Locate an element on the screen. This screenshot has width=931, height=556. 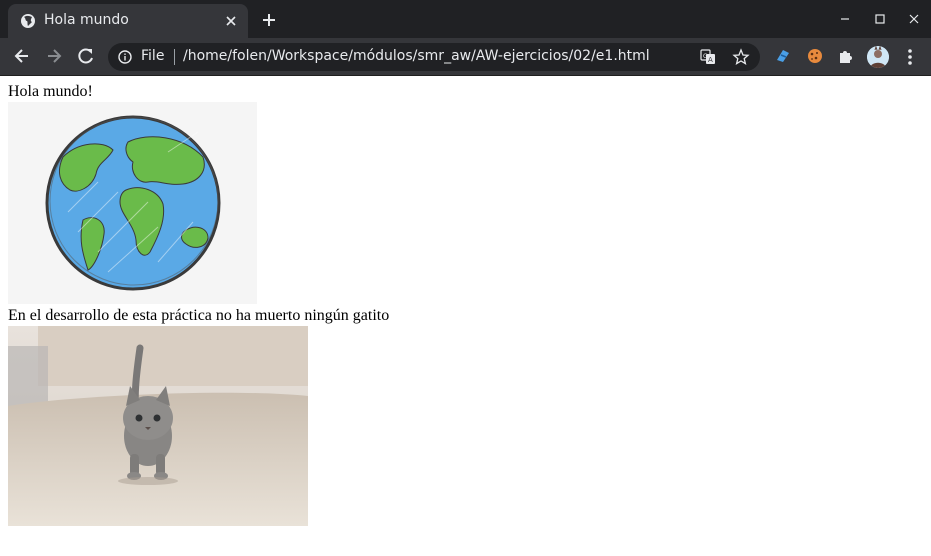
svg-text: G is located at coordinates (705, 56).